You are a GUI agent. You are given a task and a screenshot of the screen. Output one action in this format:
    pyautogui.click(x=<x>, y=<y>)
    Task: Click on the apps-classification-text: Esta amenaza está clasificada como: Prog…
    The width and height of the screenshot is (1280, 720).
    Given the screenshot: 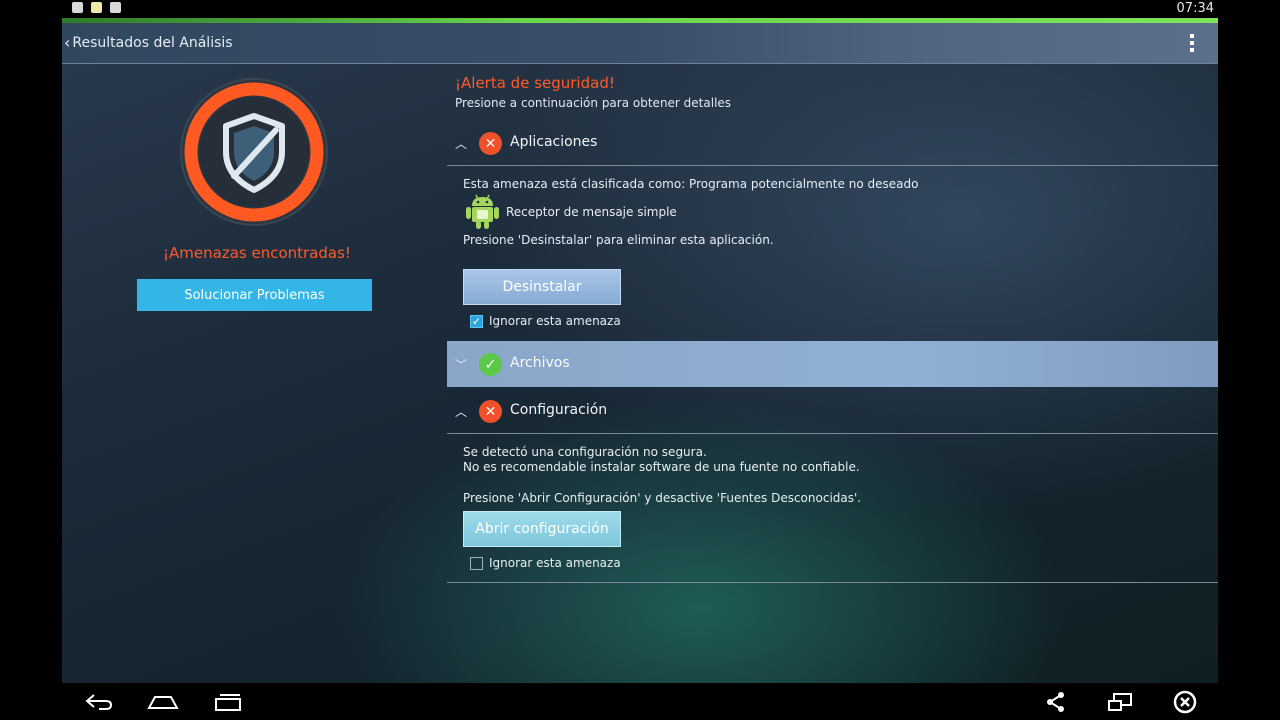 What is the action you would take?
    pyautogui.click(x=691, y=184)
    